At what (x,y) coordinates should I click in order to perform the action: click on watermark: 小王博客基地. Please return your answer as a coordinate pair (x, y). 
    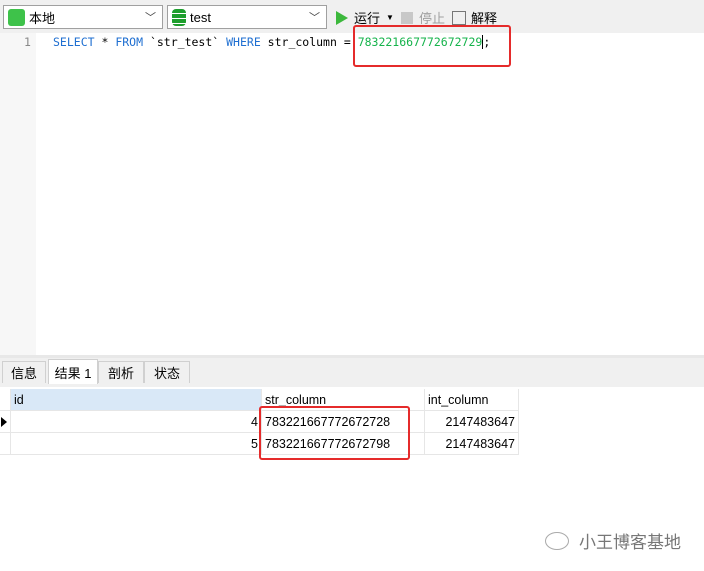
    Looking at the image, I should click on (613, 540).